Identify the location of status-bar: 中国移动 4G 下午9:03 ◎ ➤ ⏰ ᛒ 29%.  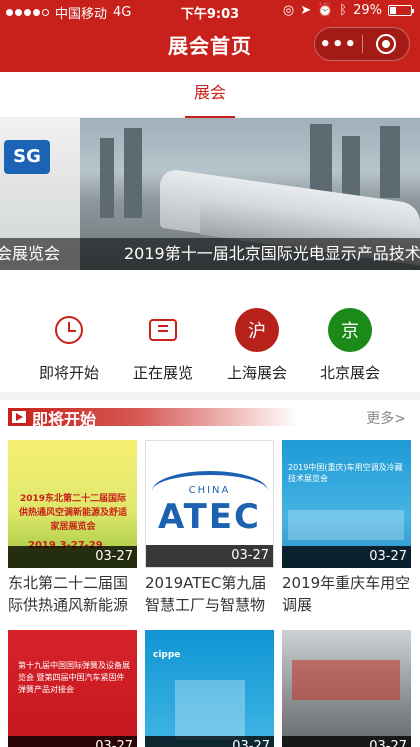
(210, 11).